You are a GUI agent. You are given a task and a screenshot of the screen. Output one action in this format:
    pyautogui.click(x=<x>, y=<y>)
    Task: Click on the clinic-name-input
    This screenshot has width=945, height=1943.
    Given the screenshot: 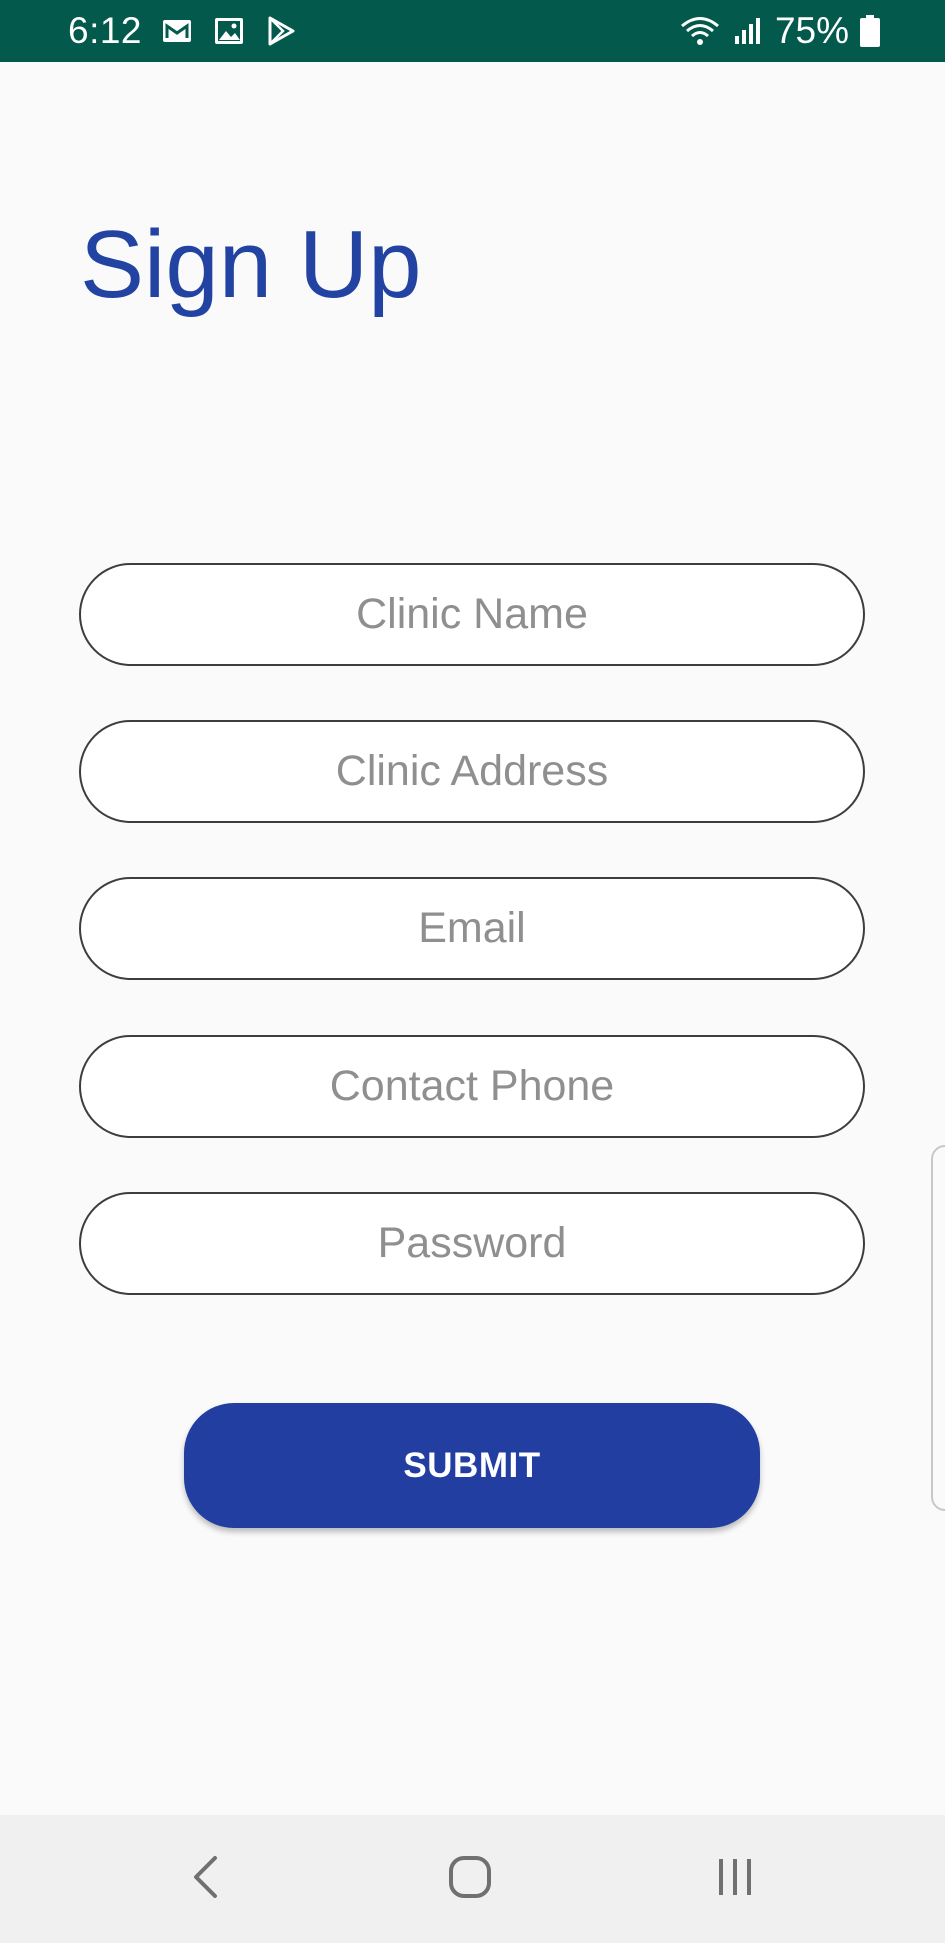 What is the action you would take?
    pyautogui.click(x=472, y=614)
    